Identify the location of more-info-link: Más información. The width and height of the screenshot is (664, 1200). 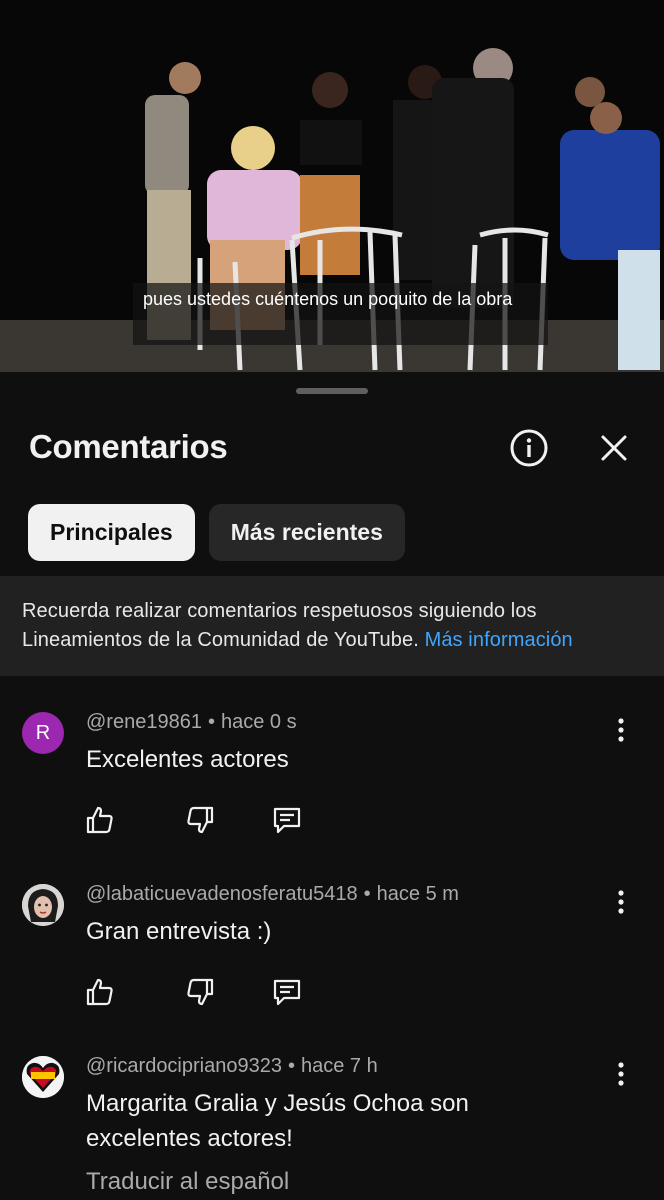
(499, 640).